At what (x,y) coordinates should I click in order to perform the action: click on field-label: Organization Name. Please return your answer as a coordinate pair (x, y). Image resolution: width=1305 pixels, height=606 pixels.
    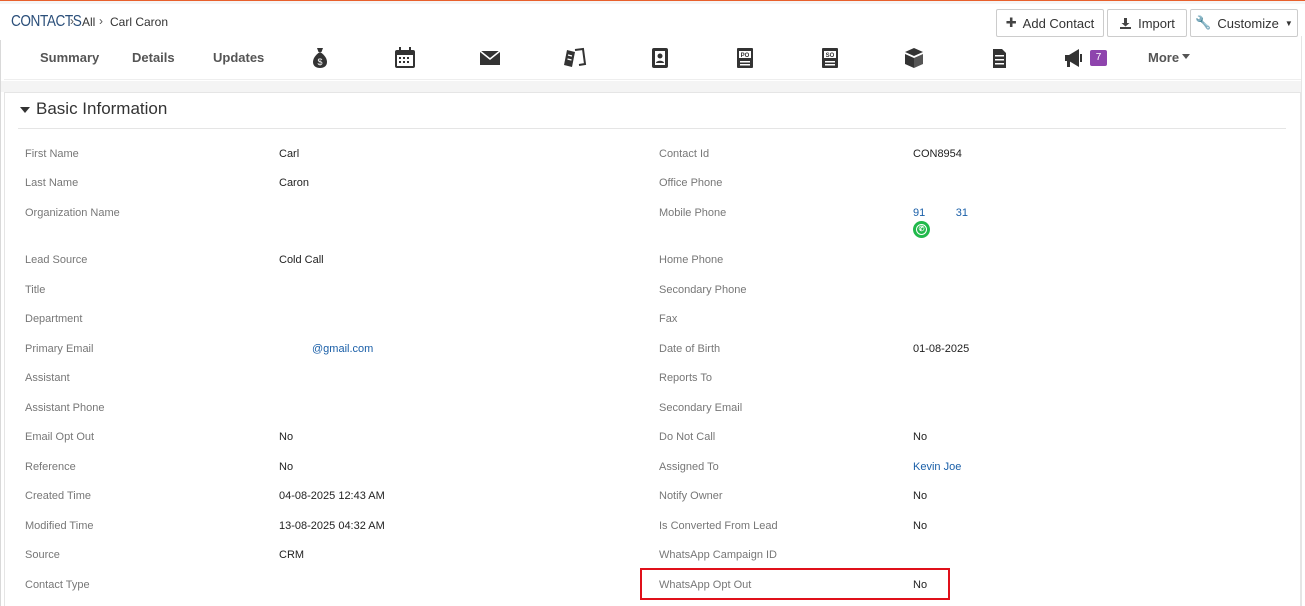
    Looking at the image, I should click on (72, 213).